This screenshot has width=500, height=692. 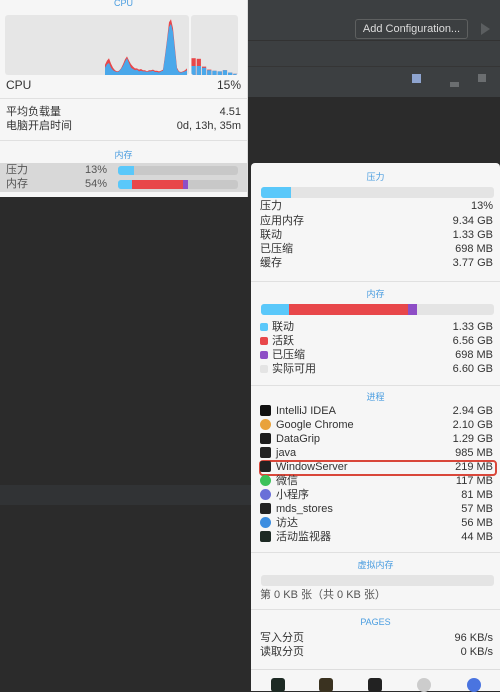 What do you see at coordinates (125, 495) in the screenshot?
I see `editor-band` at bounding box center [125, 495].